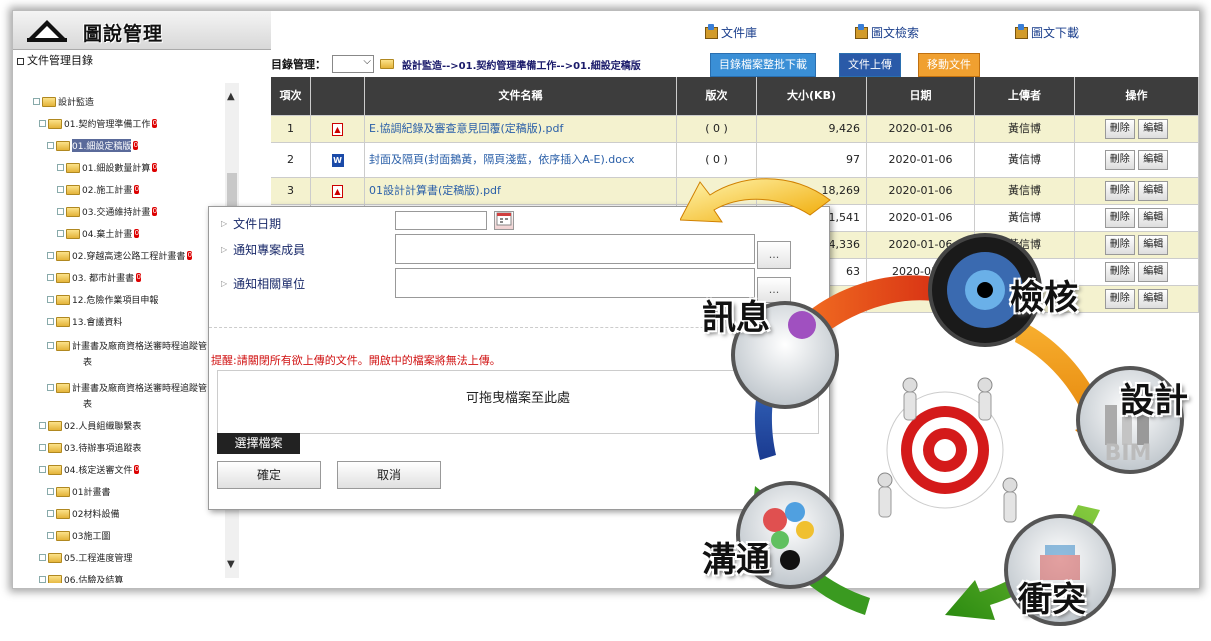  I want to click on cell-version: ( 0 ), so click(717, 129).